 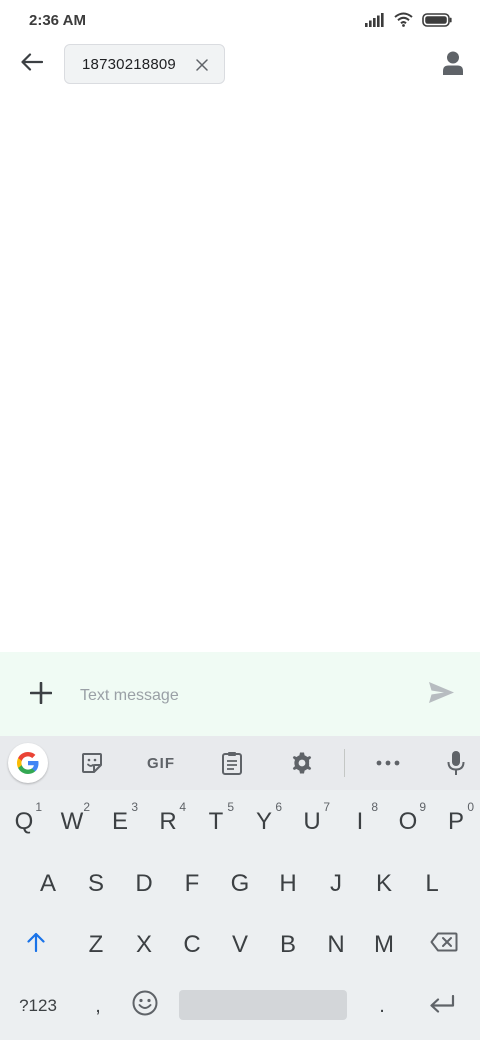 I want to click on toolbar-divider, so click(x=344, y=763).